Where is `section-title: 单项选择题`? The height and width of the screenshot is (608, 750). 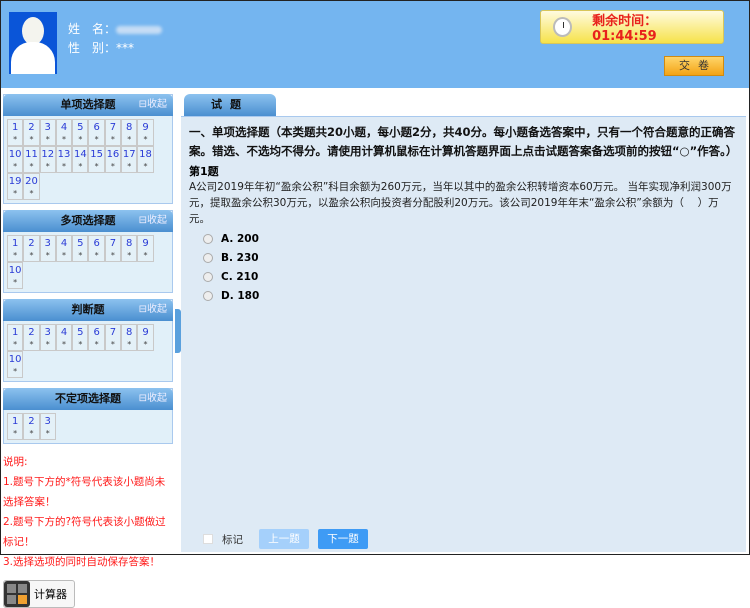 section-title: 单项选择题 is located at coordinates (88, 104).